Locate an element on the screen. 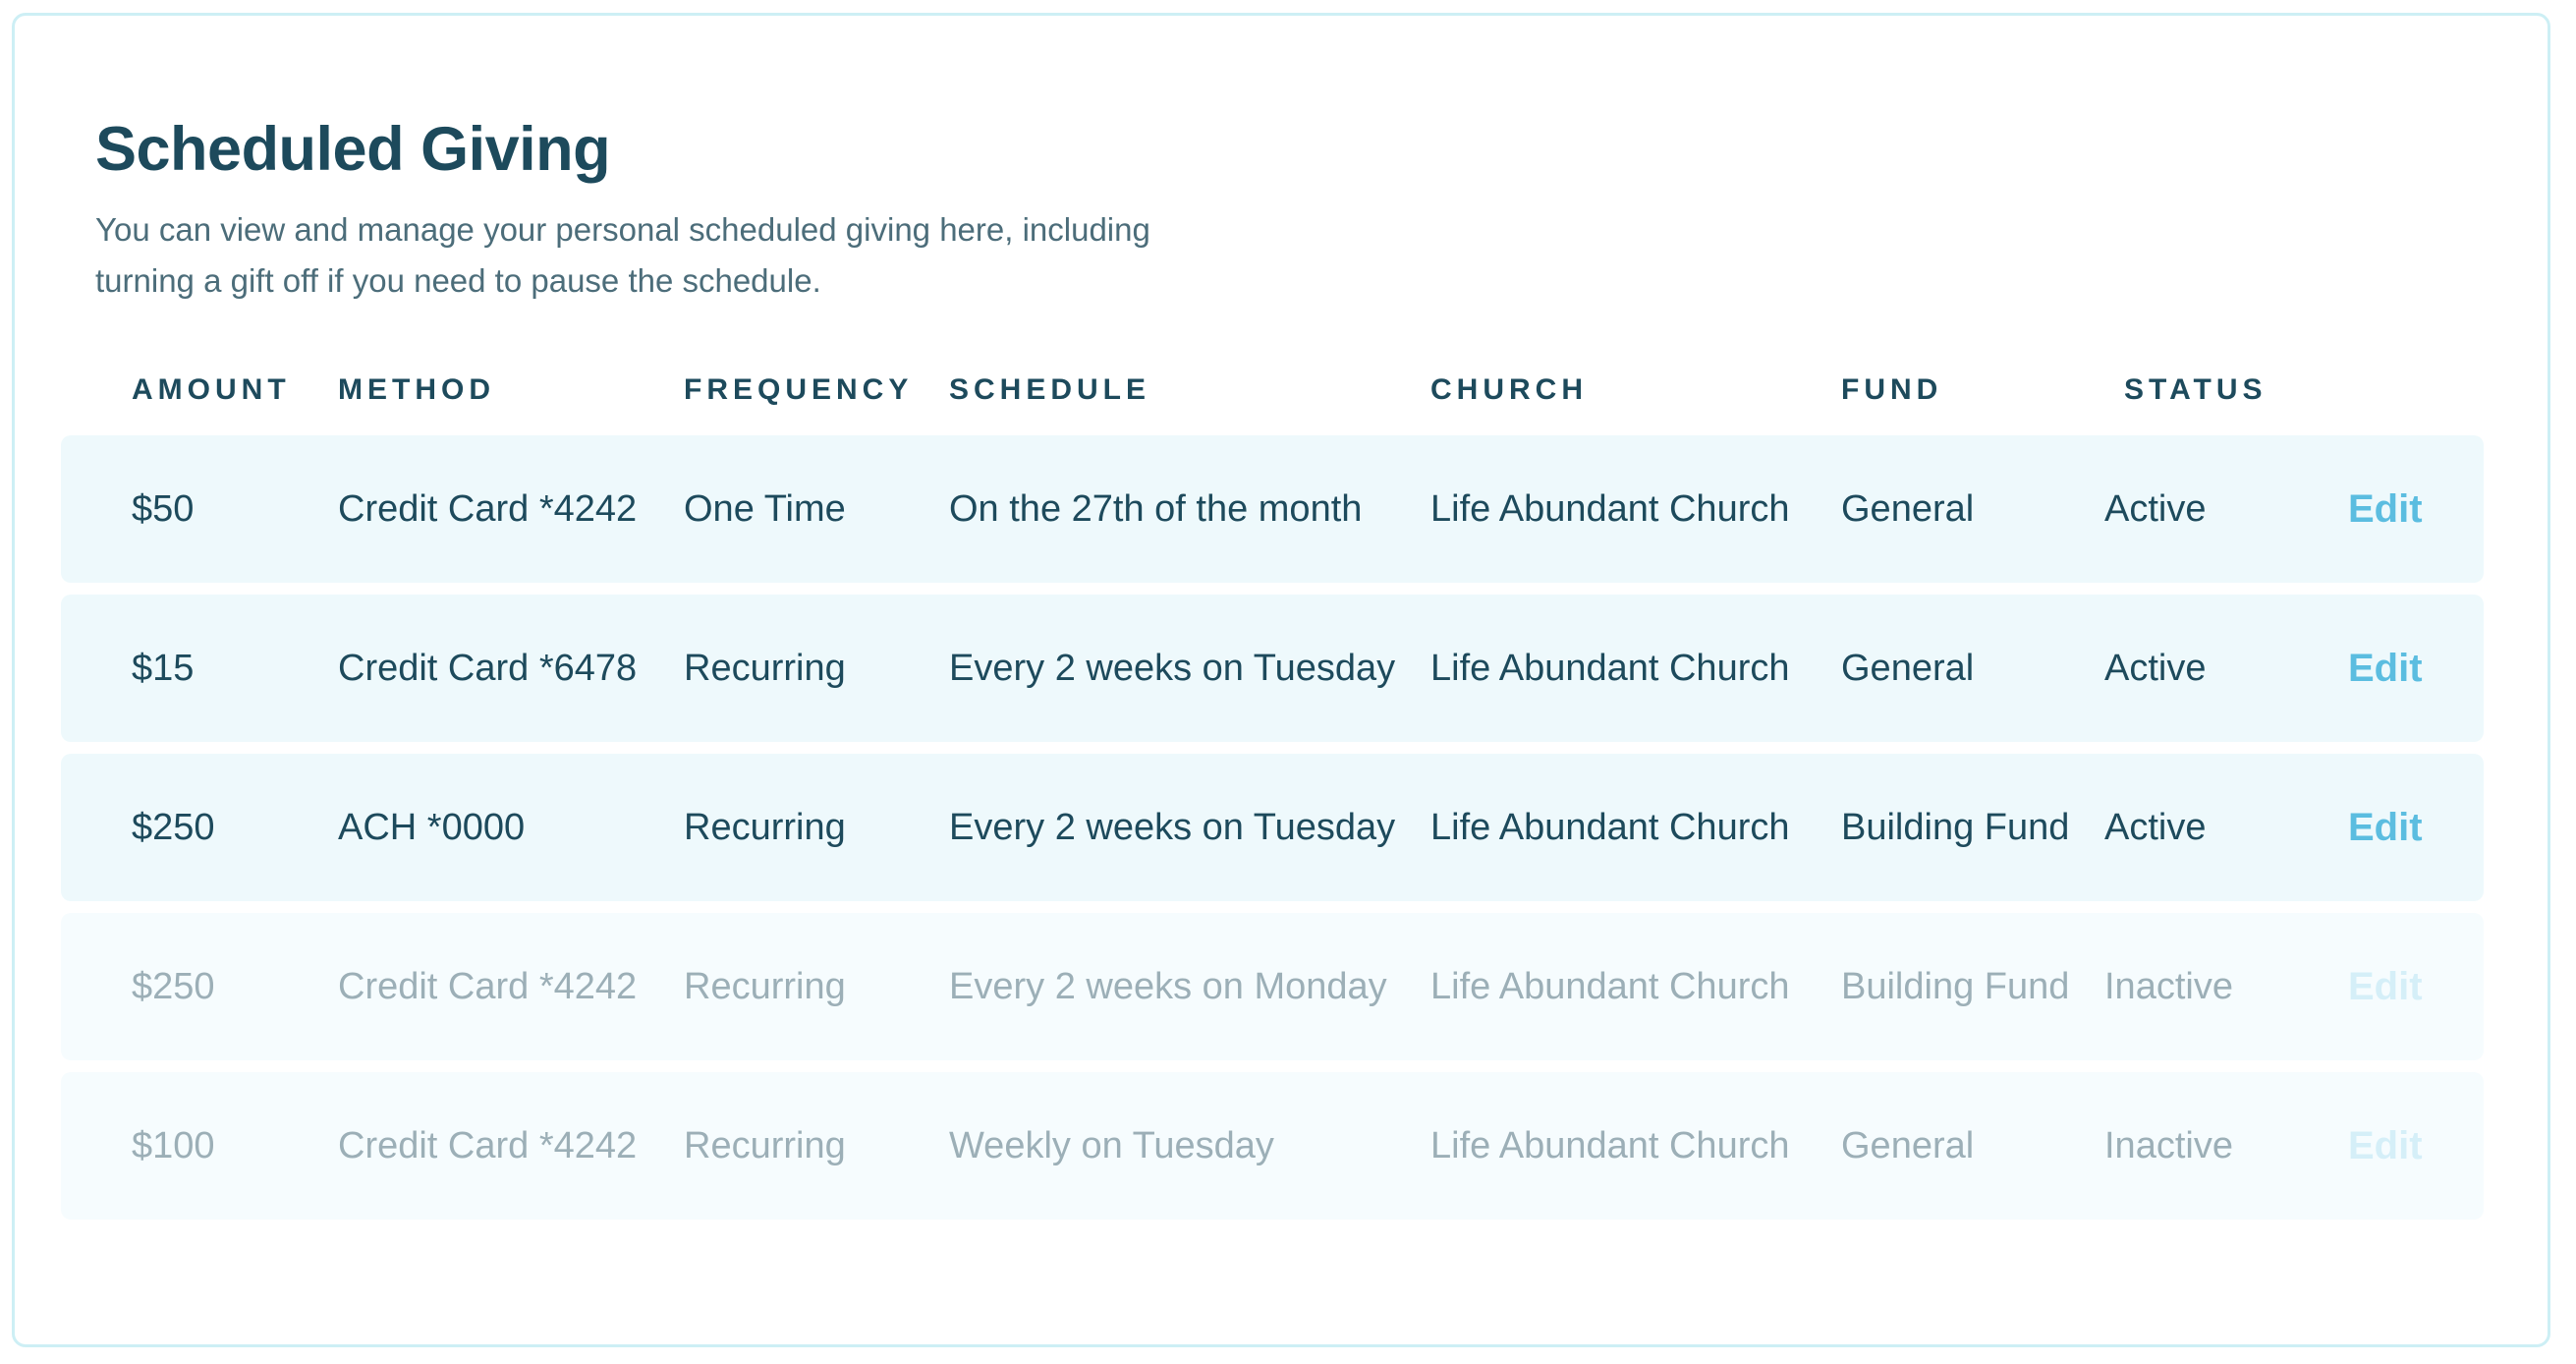  cell-method: ACH *0000 is located at coordinates (432, 827).